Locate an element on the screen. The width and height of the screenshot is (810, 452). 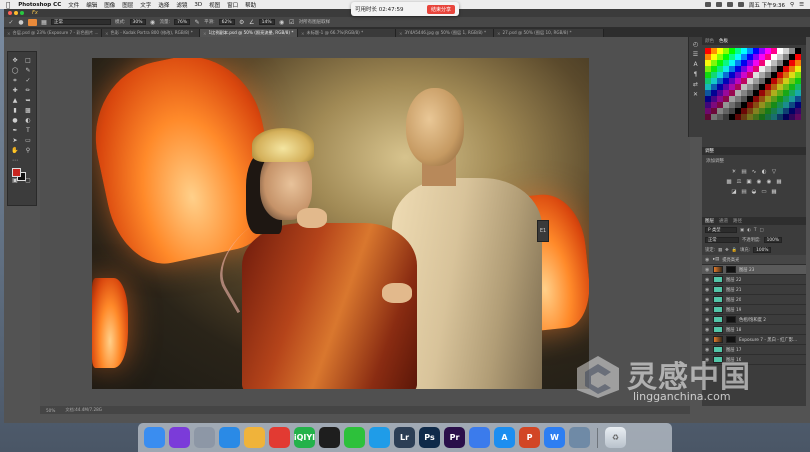
menu-3d: 3D is located at coordinates (198, 5).